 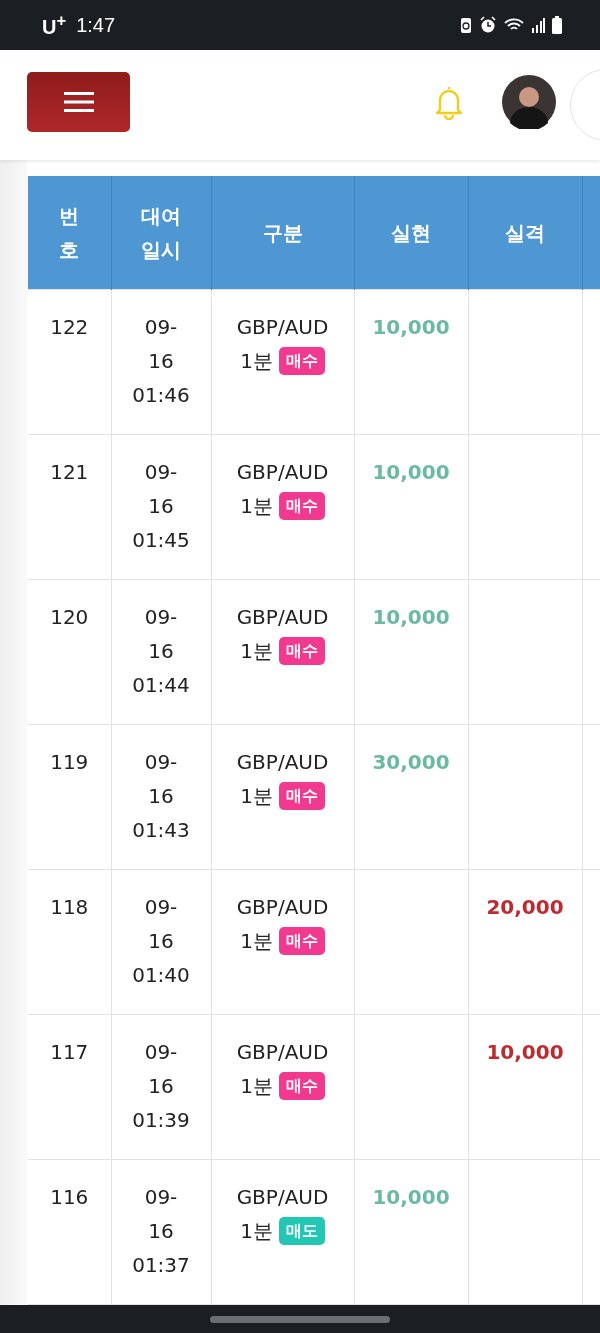 I want to click on loss-amount: 10,000, so click(x=525, y=1052).